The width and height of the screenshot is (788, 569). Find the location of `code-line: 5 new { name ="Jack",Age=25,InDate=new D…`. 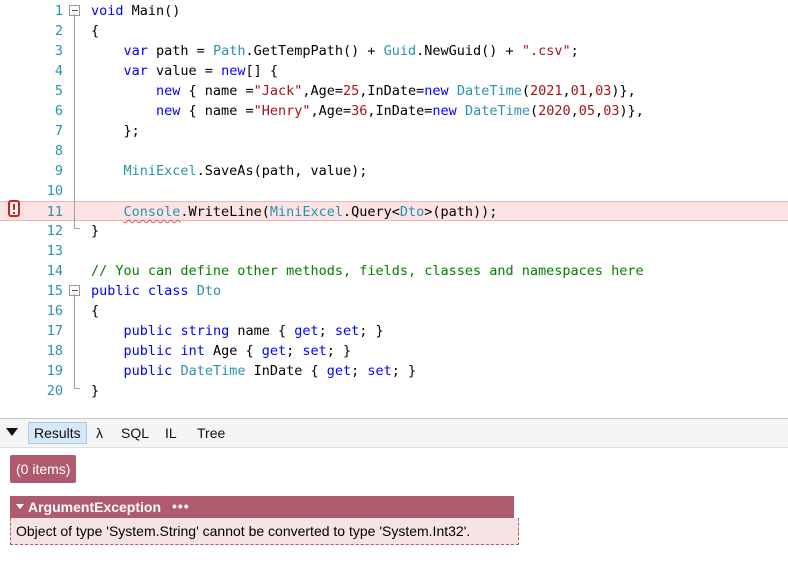

code-line: 5 new { name ="Jack",Age=25,InDate=new D… is located at coordinates (394, 91).